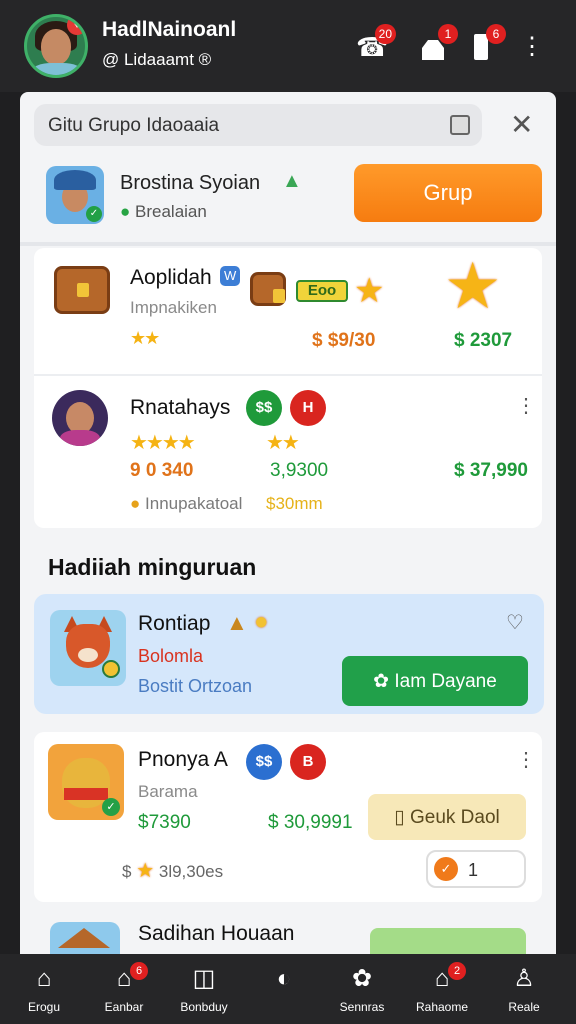 The width and height of the screenshot is (576, 1024). What do you see at coordinates (163, 443) in the screenshot?
I see `item-stars: ★★★★` at bounding box center [163, 443].